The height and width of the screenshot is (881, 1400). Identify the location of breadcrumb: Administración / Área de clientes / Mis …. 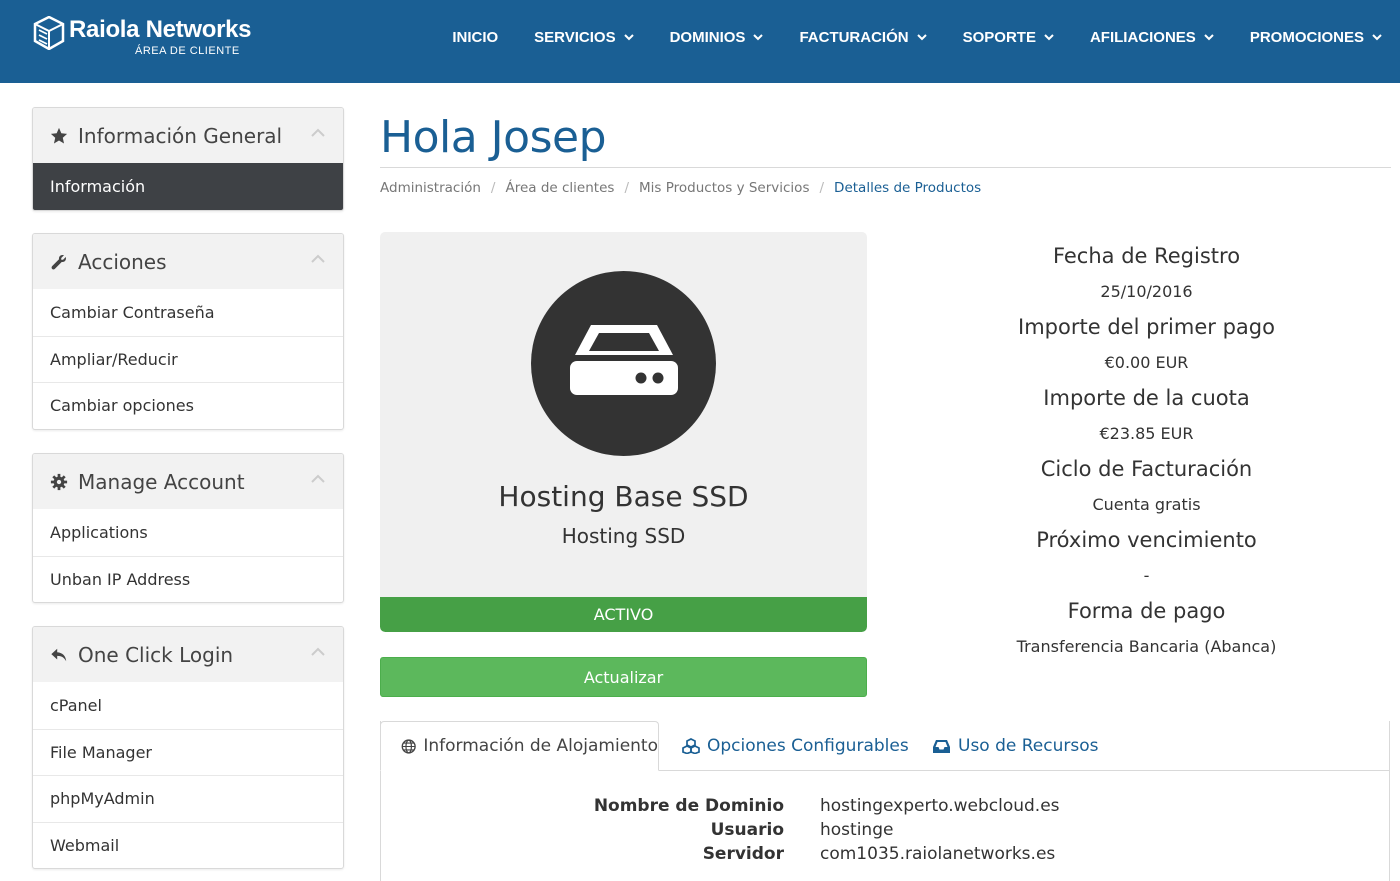
(680, 188).